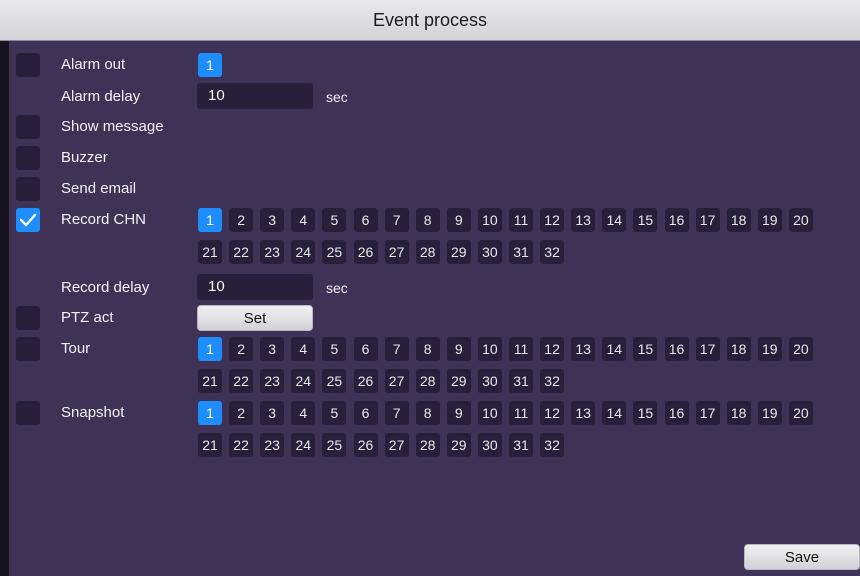  I want to click on tour-channel-27: 27, so click(396, 381).